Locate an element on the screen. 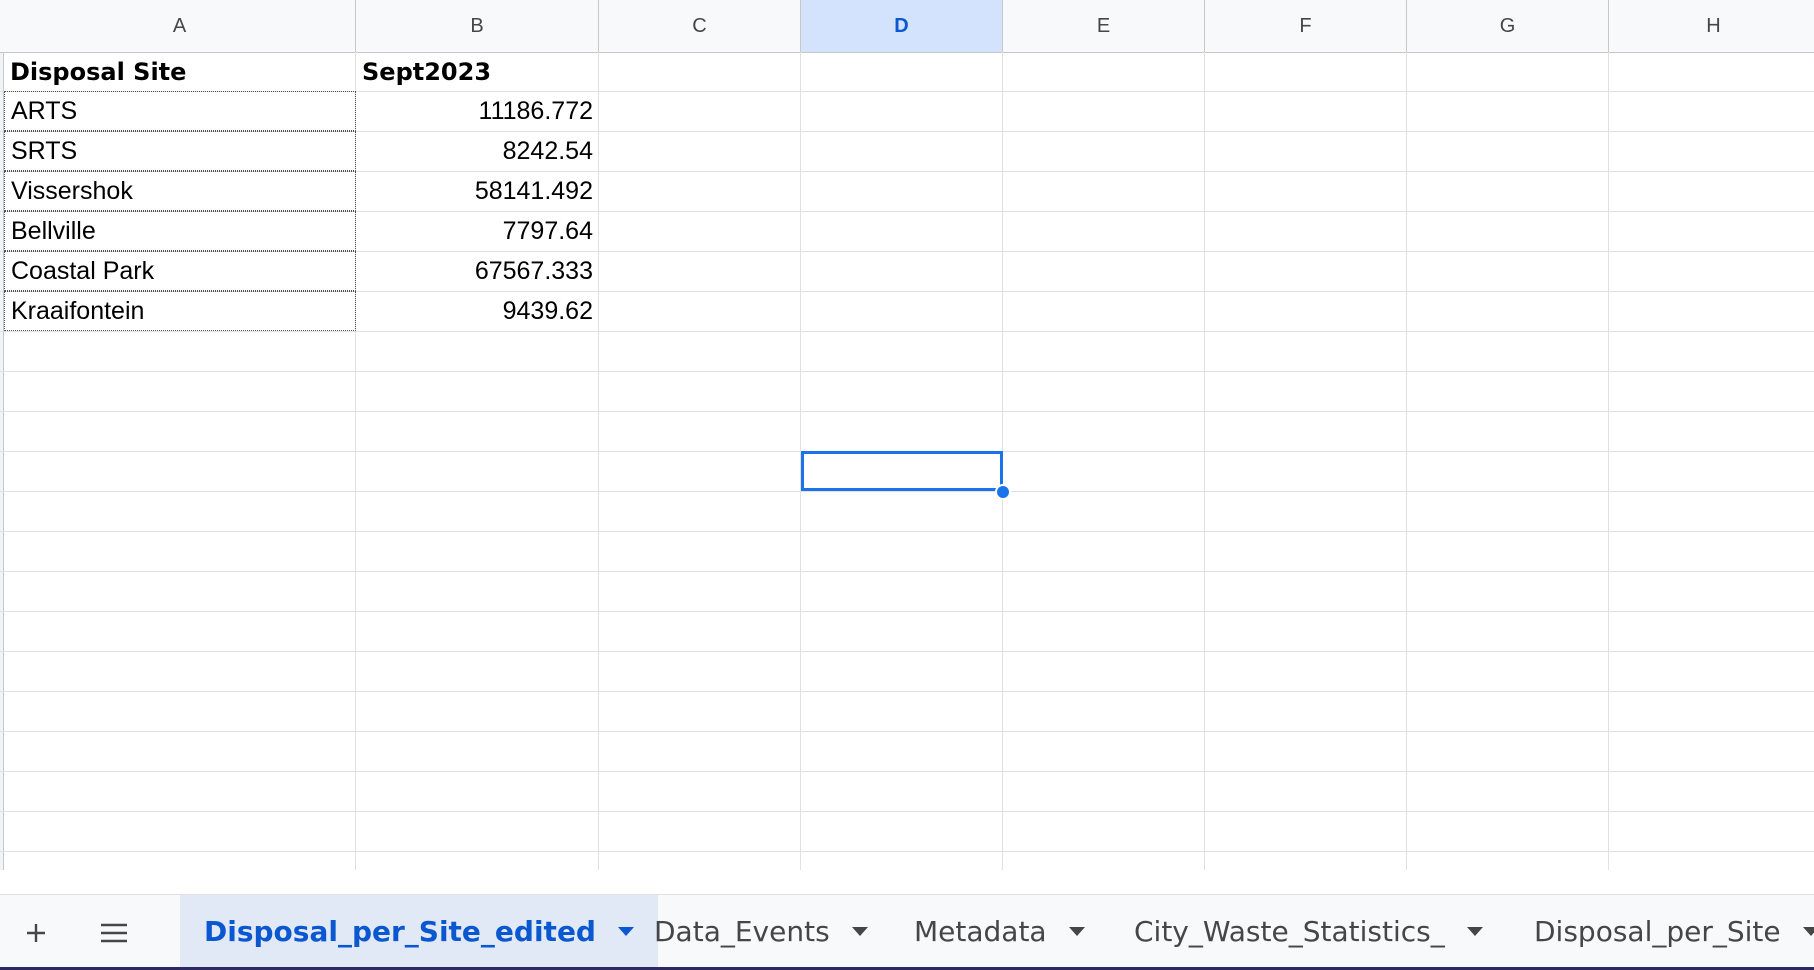  sheet-tab-data-events: Data_Events is located at coordinates (761, 931).